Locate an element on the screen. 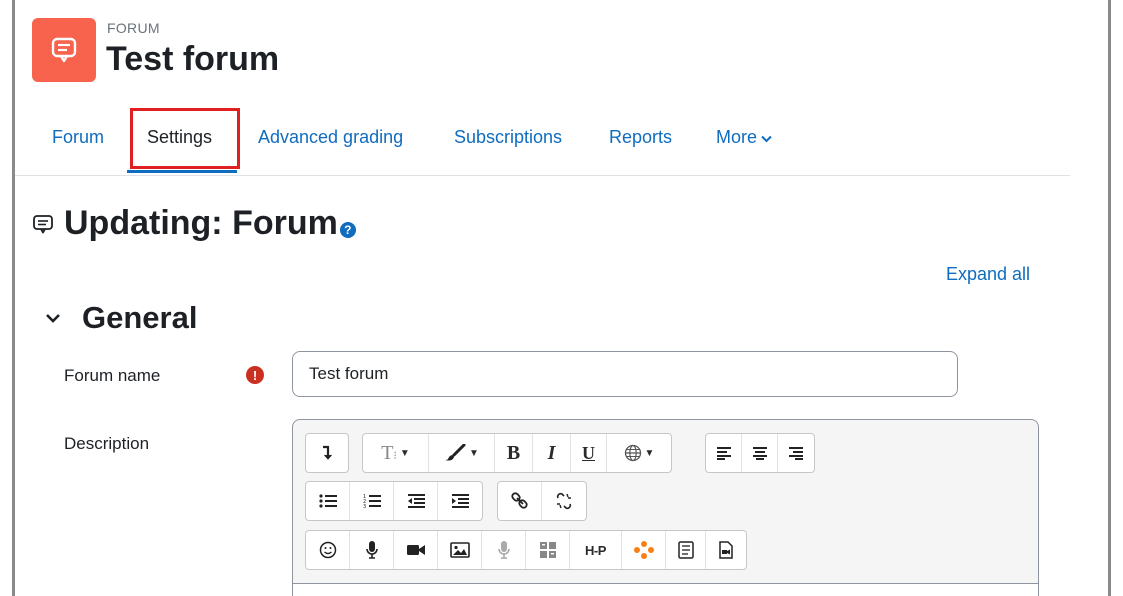  window-border-right is located at coordinates (1109, 298).